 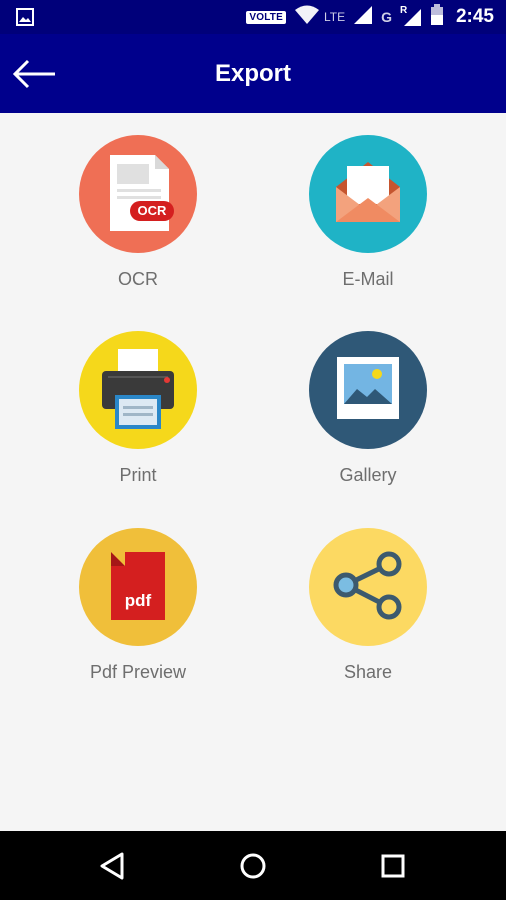 What do you see at coordinates (138, 390) in the screenshot?
I see `printer-icon` at bounding box center [138, 390].